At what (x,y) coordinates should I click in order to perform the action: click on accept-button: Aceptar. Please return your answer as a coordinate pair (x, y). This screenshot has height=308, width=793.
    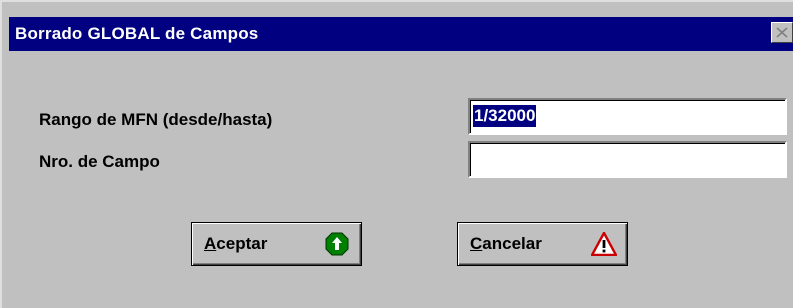
    Looking at the image, I should click on (276, 244).